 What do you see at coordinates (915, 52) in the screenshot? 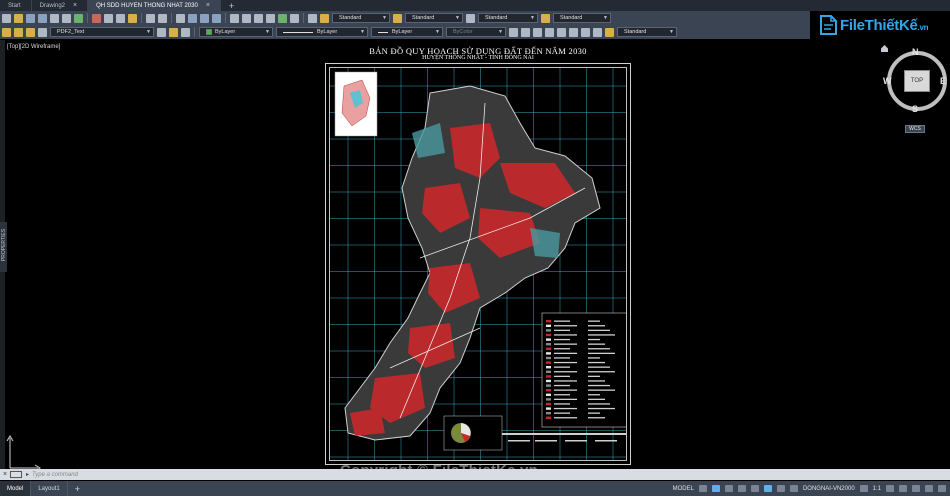
I see `compass-north-label: N` at bounding box center [915, 52].